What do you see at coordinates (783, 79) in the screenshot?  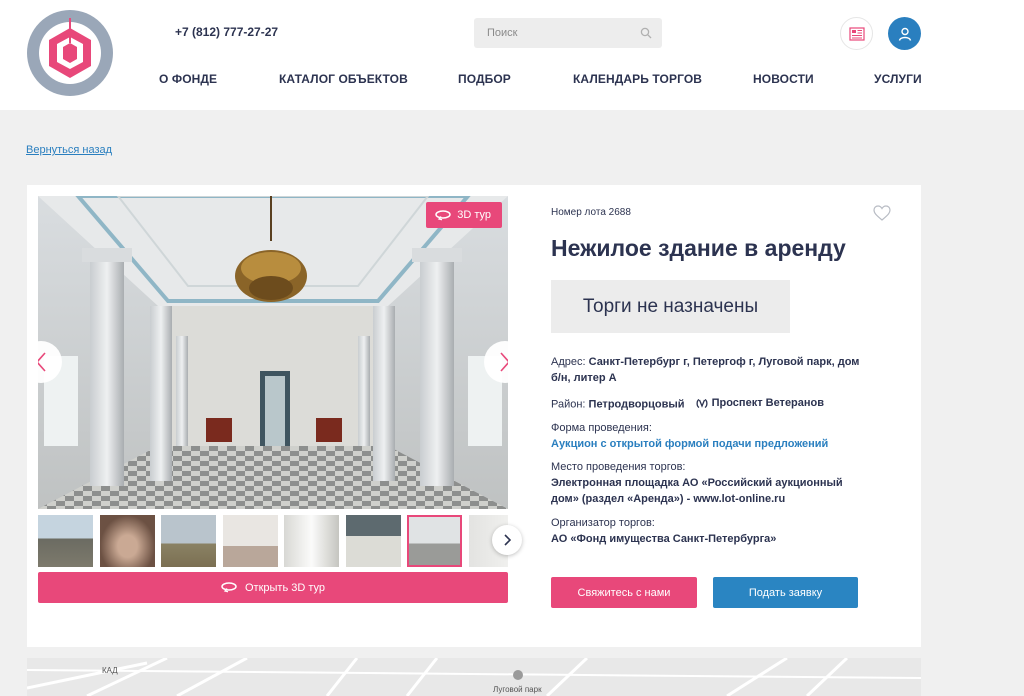 I see `nav-news: НОВОСТИ` at bounding box center [783, 79].